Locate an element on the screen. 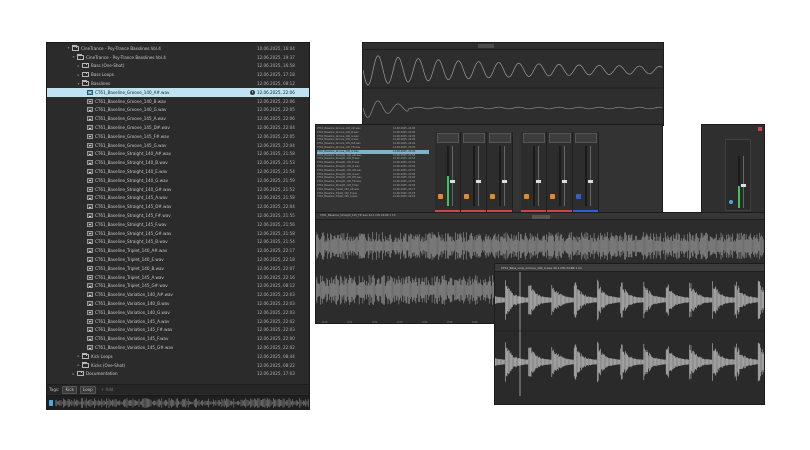 The height and width of the screenshot is (450, 810). tree-item-name: CT61_Baseline_Groove_140_A#.wav is located at coordinates (132, 92).